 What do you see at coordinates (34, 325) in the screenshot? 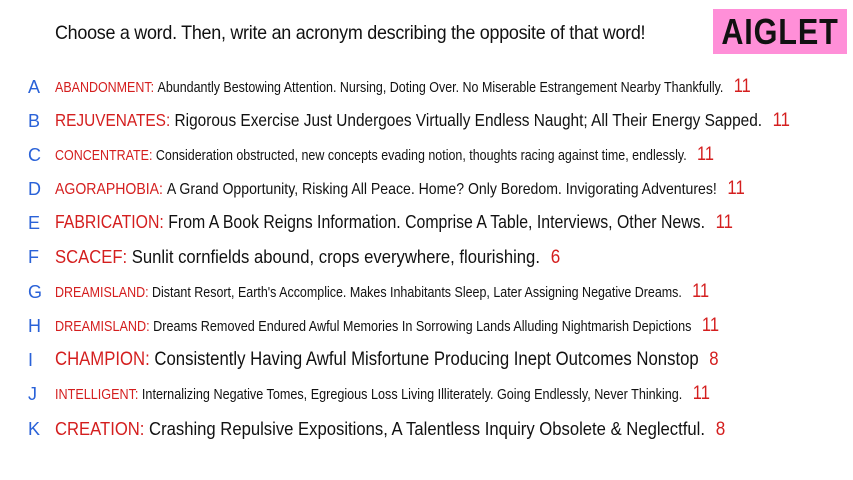
I see `entry-letter: H` at bounding box center [34, 325].